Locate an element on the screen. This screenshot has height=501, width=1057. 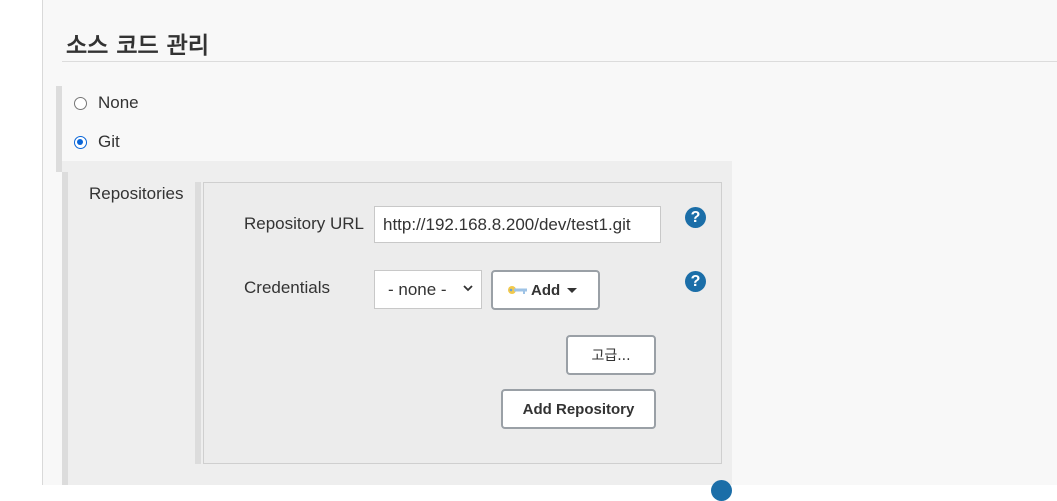
key-icon is located at coordinates (517, 290).